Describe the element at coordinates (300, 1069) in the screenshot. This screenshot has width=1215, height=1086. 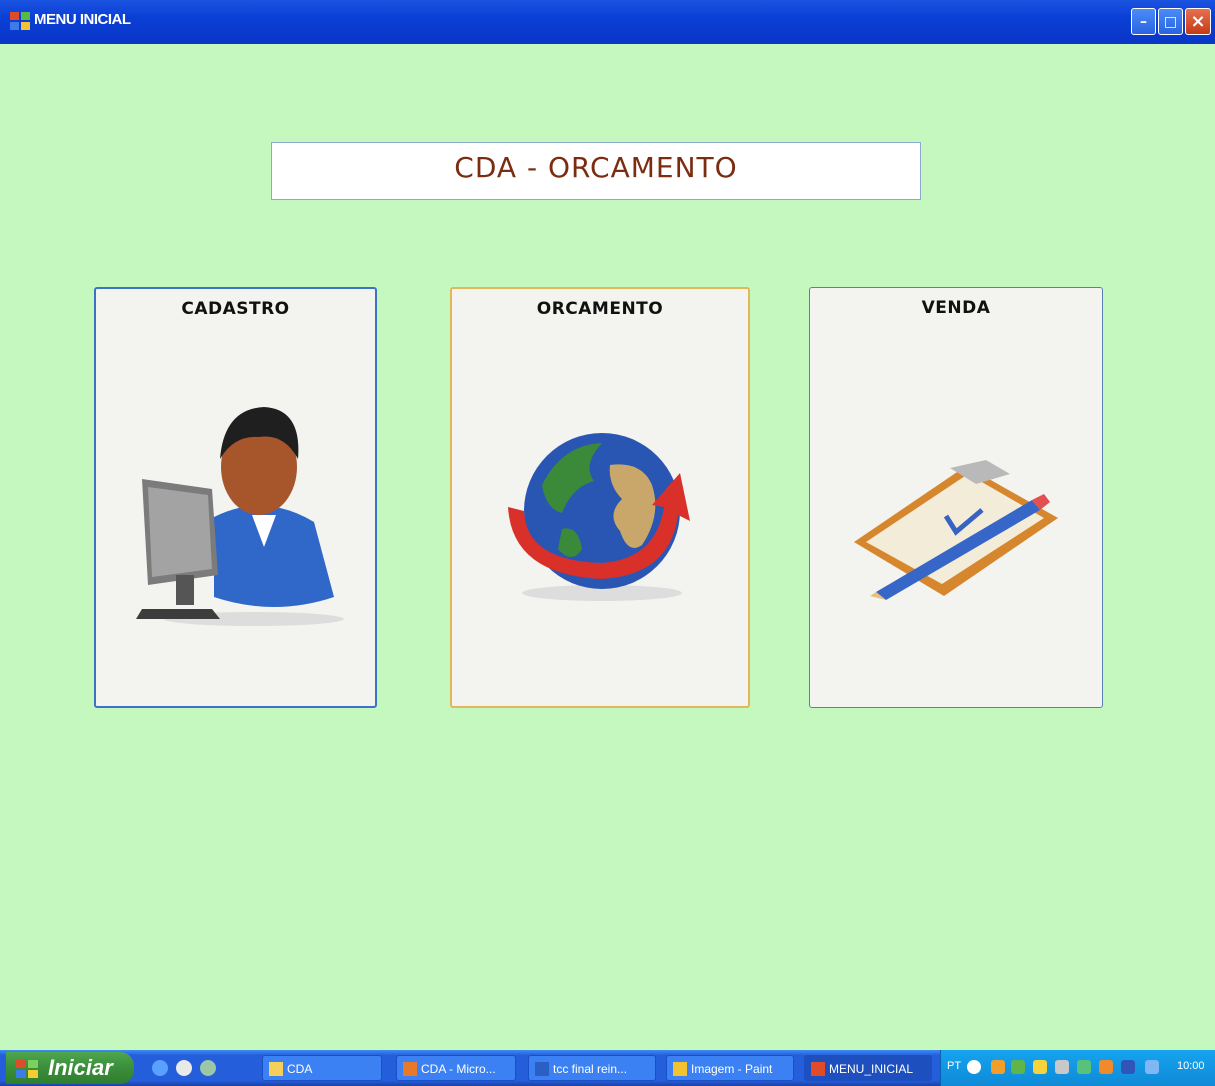
I see `taskbar-item-label: CDA` at that location.